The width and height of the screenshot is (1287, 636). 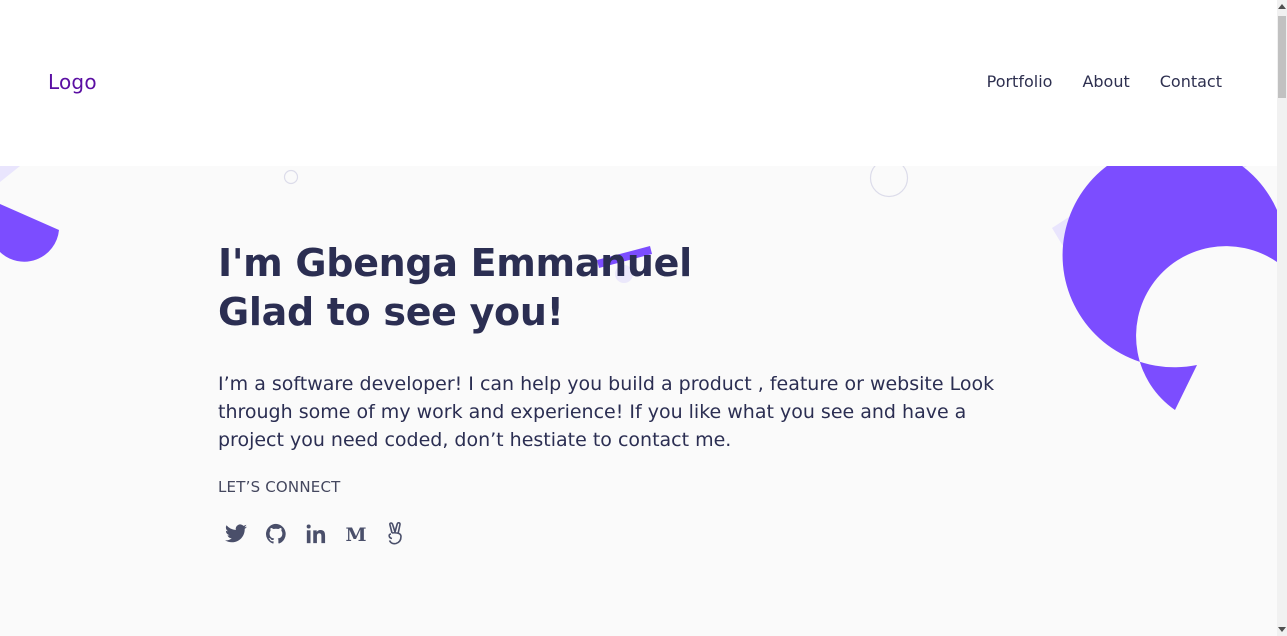 I want to click on small-ring, so click(x=291, y=177).